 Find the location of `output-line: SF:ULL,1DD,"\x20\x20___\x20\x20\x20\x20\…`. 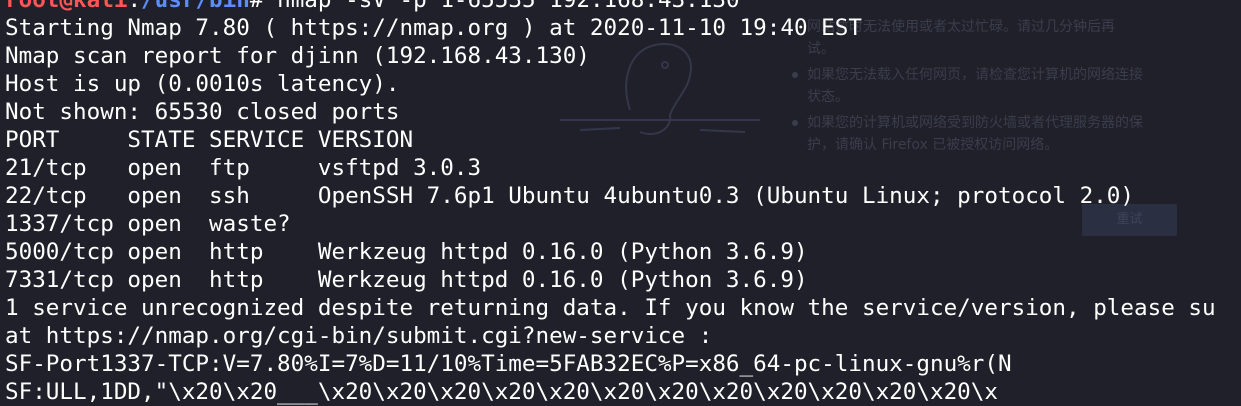

output-line: SF:ULL,1DD,"\x20\x20___\x20\x20\x20\x20\… is located at coordinates (501, 392).